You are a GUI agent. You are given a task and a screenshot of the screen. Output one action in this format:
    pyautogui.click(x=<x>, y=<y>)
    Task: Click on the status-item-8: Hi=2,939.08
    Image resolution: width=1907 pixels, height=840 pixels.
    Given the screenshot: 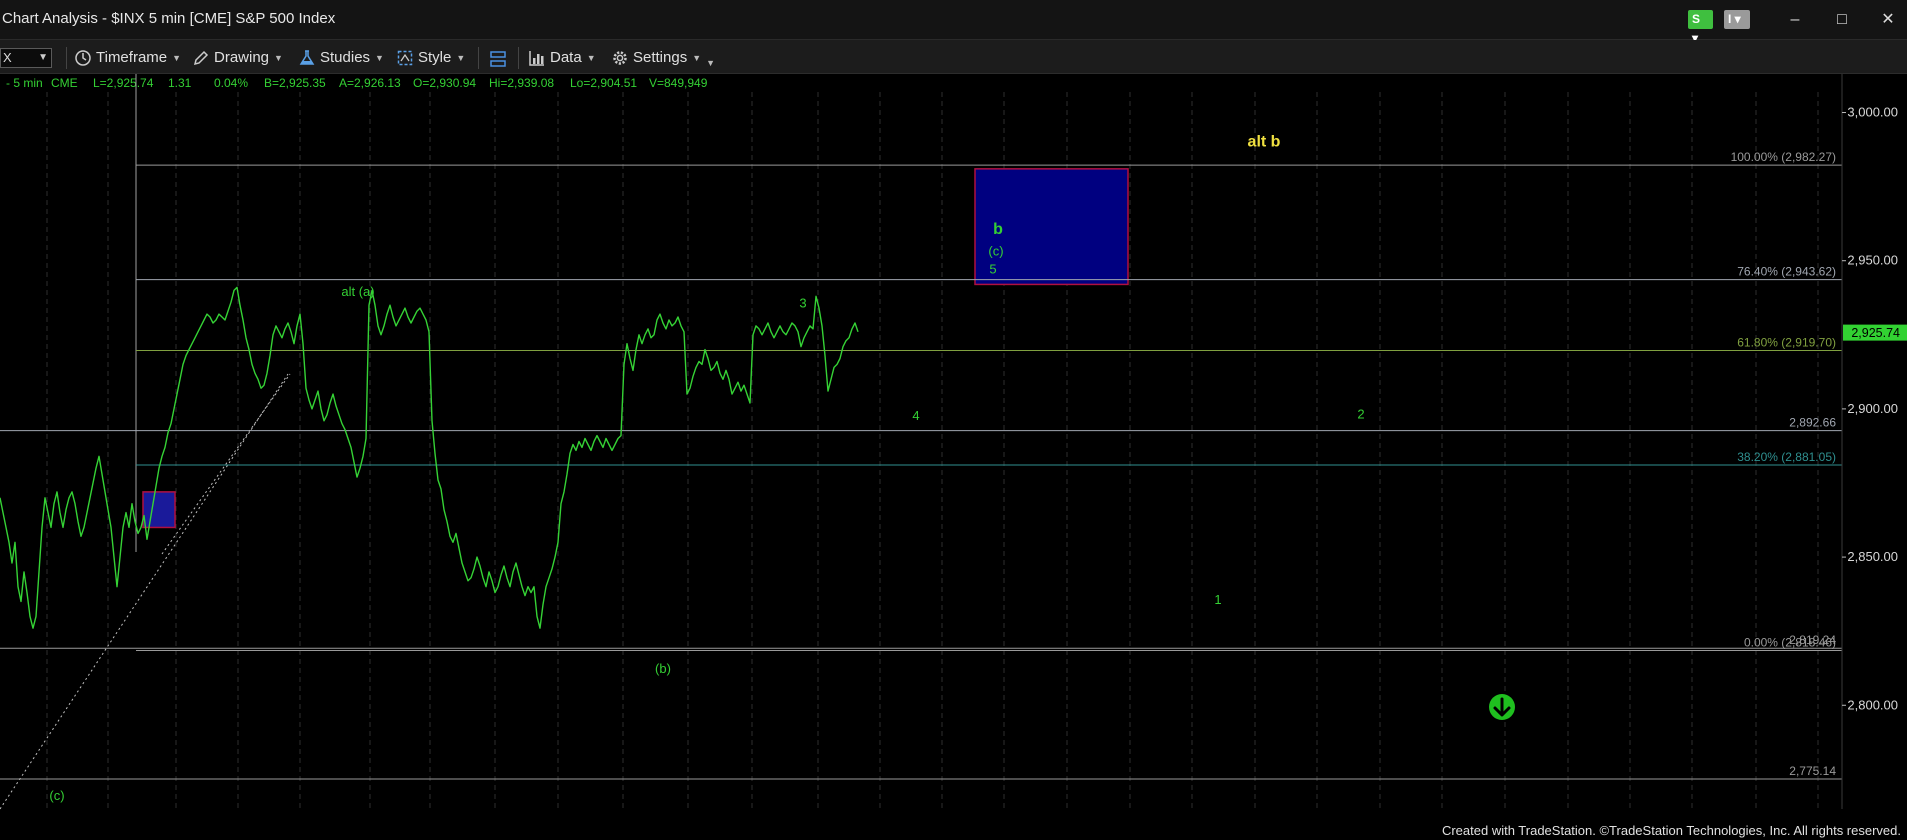 What is the action you would take?
    pyautogui.click(x=521, y=83)
    